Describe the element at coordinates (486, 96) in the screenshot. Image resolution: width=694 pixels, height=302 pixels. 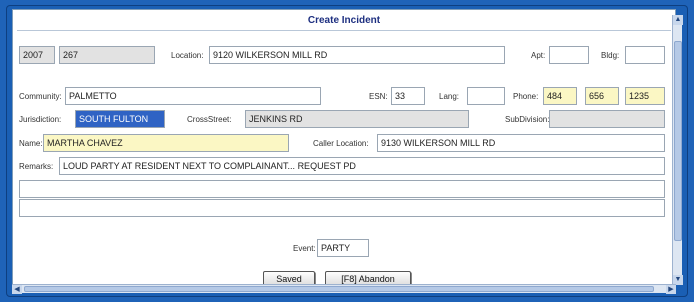
I see `lang-input` at that location.